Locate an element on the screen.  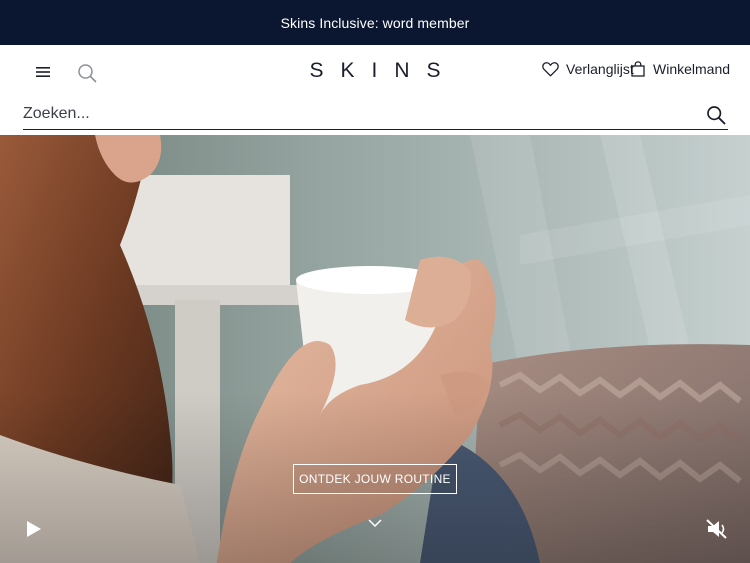
mute-button is located at coordinates (717, 529).